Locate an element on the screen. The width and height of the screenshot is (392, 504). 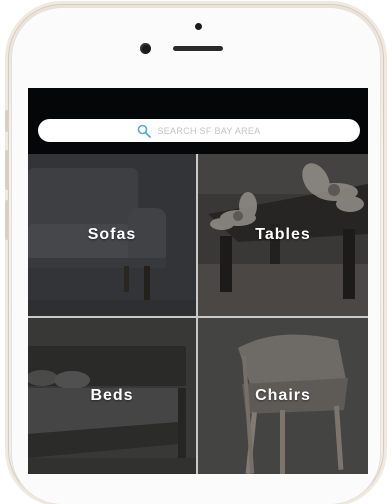
category-tile-sofas: Sofas is located at coordinates (112, 235).